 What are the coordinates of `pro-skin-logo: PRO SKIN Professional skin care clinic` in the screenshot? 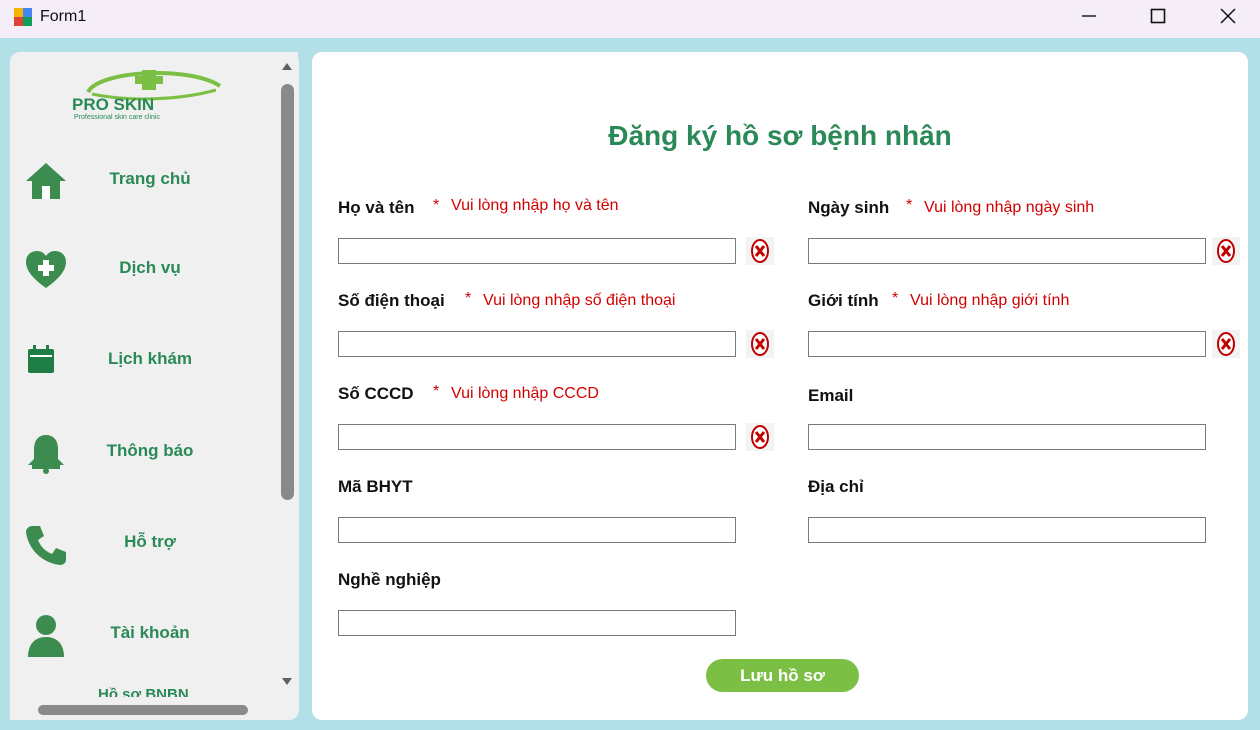 It's located at (147, 95).